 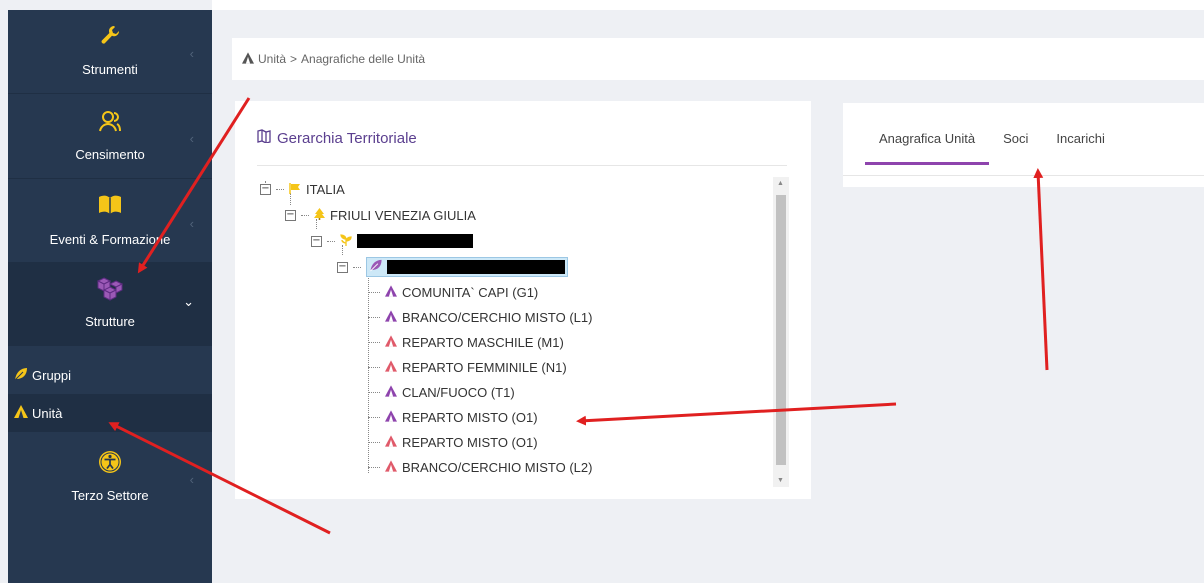 I want to click on tree-node-group: −, so click(x=452, y=267).